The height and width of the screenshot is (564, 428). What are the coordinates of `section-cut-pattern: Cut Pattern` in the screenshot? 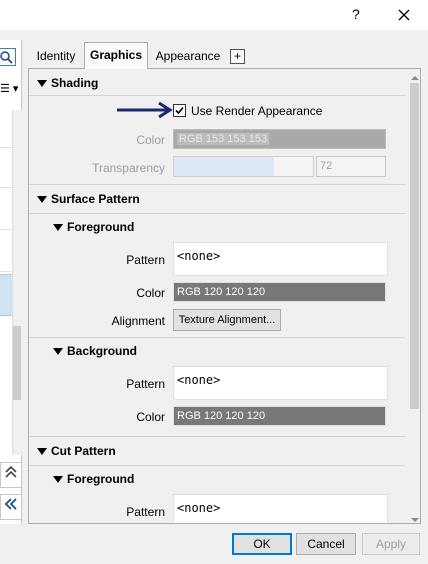 It's located at (225, 451).